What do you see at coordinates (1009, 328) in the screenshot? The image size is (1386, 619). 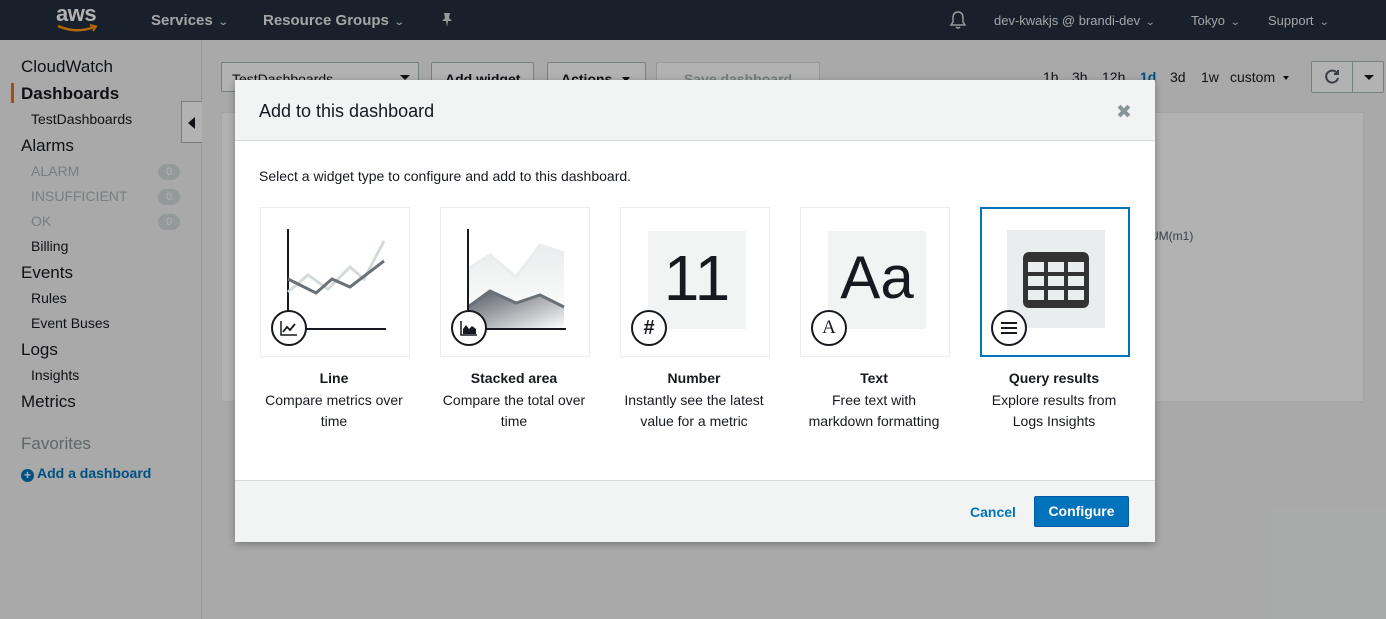 I see `list-icon` at bounding box center [1009, 328].